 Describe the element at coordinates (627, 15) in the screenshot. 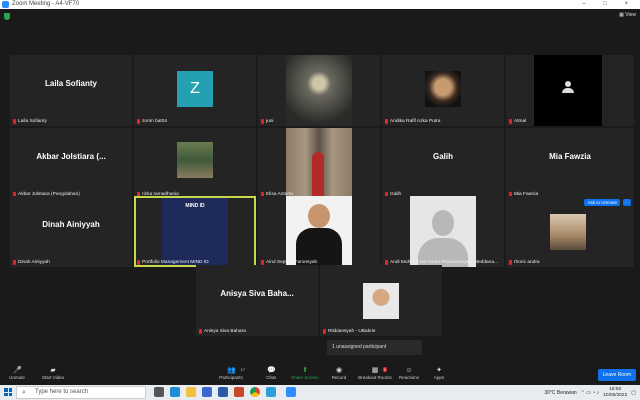

I see `view-button: ▦ View` at that location.